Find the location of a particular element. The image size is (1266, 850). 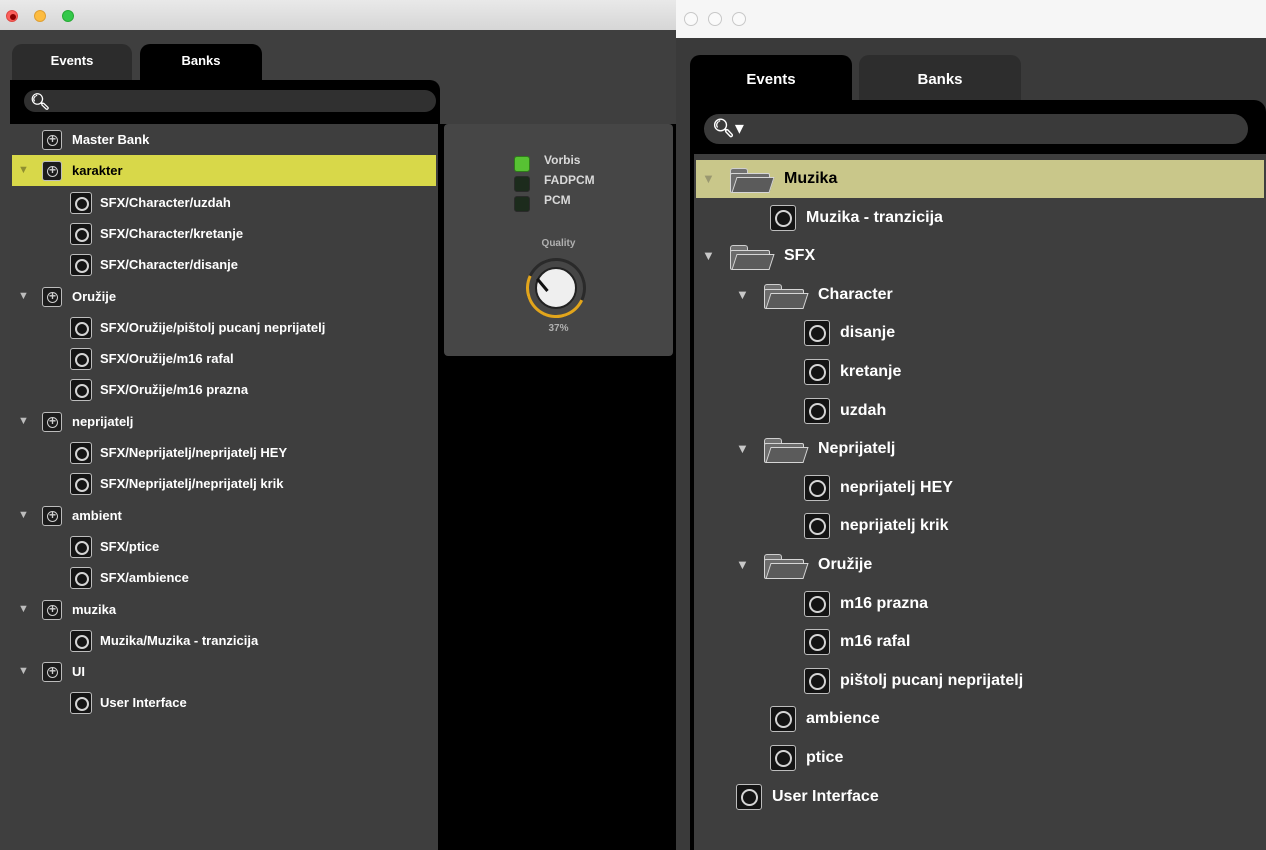

row-label: neprijatelj is located at coordinates (103, 421).